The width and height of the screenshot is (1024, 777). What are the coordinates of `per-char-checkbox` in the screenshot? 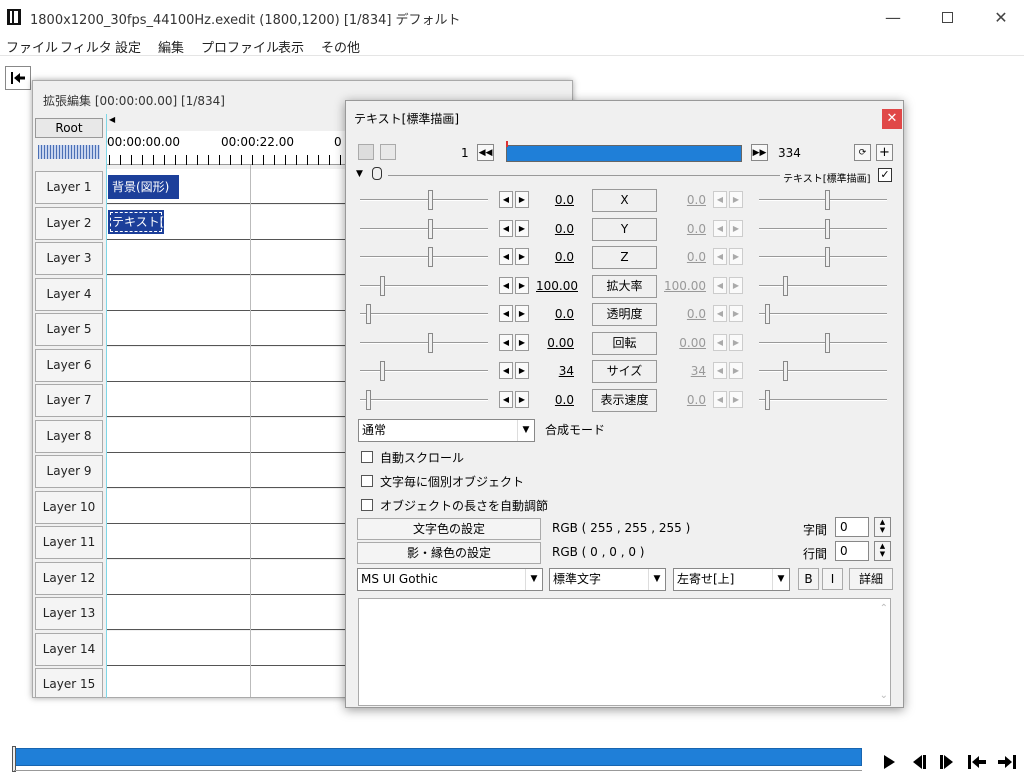 It's located at (367, 481).